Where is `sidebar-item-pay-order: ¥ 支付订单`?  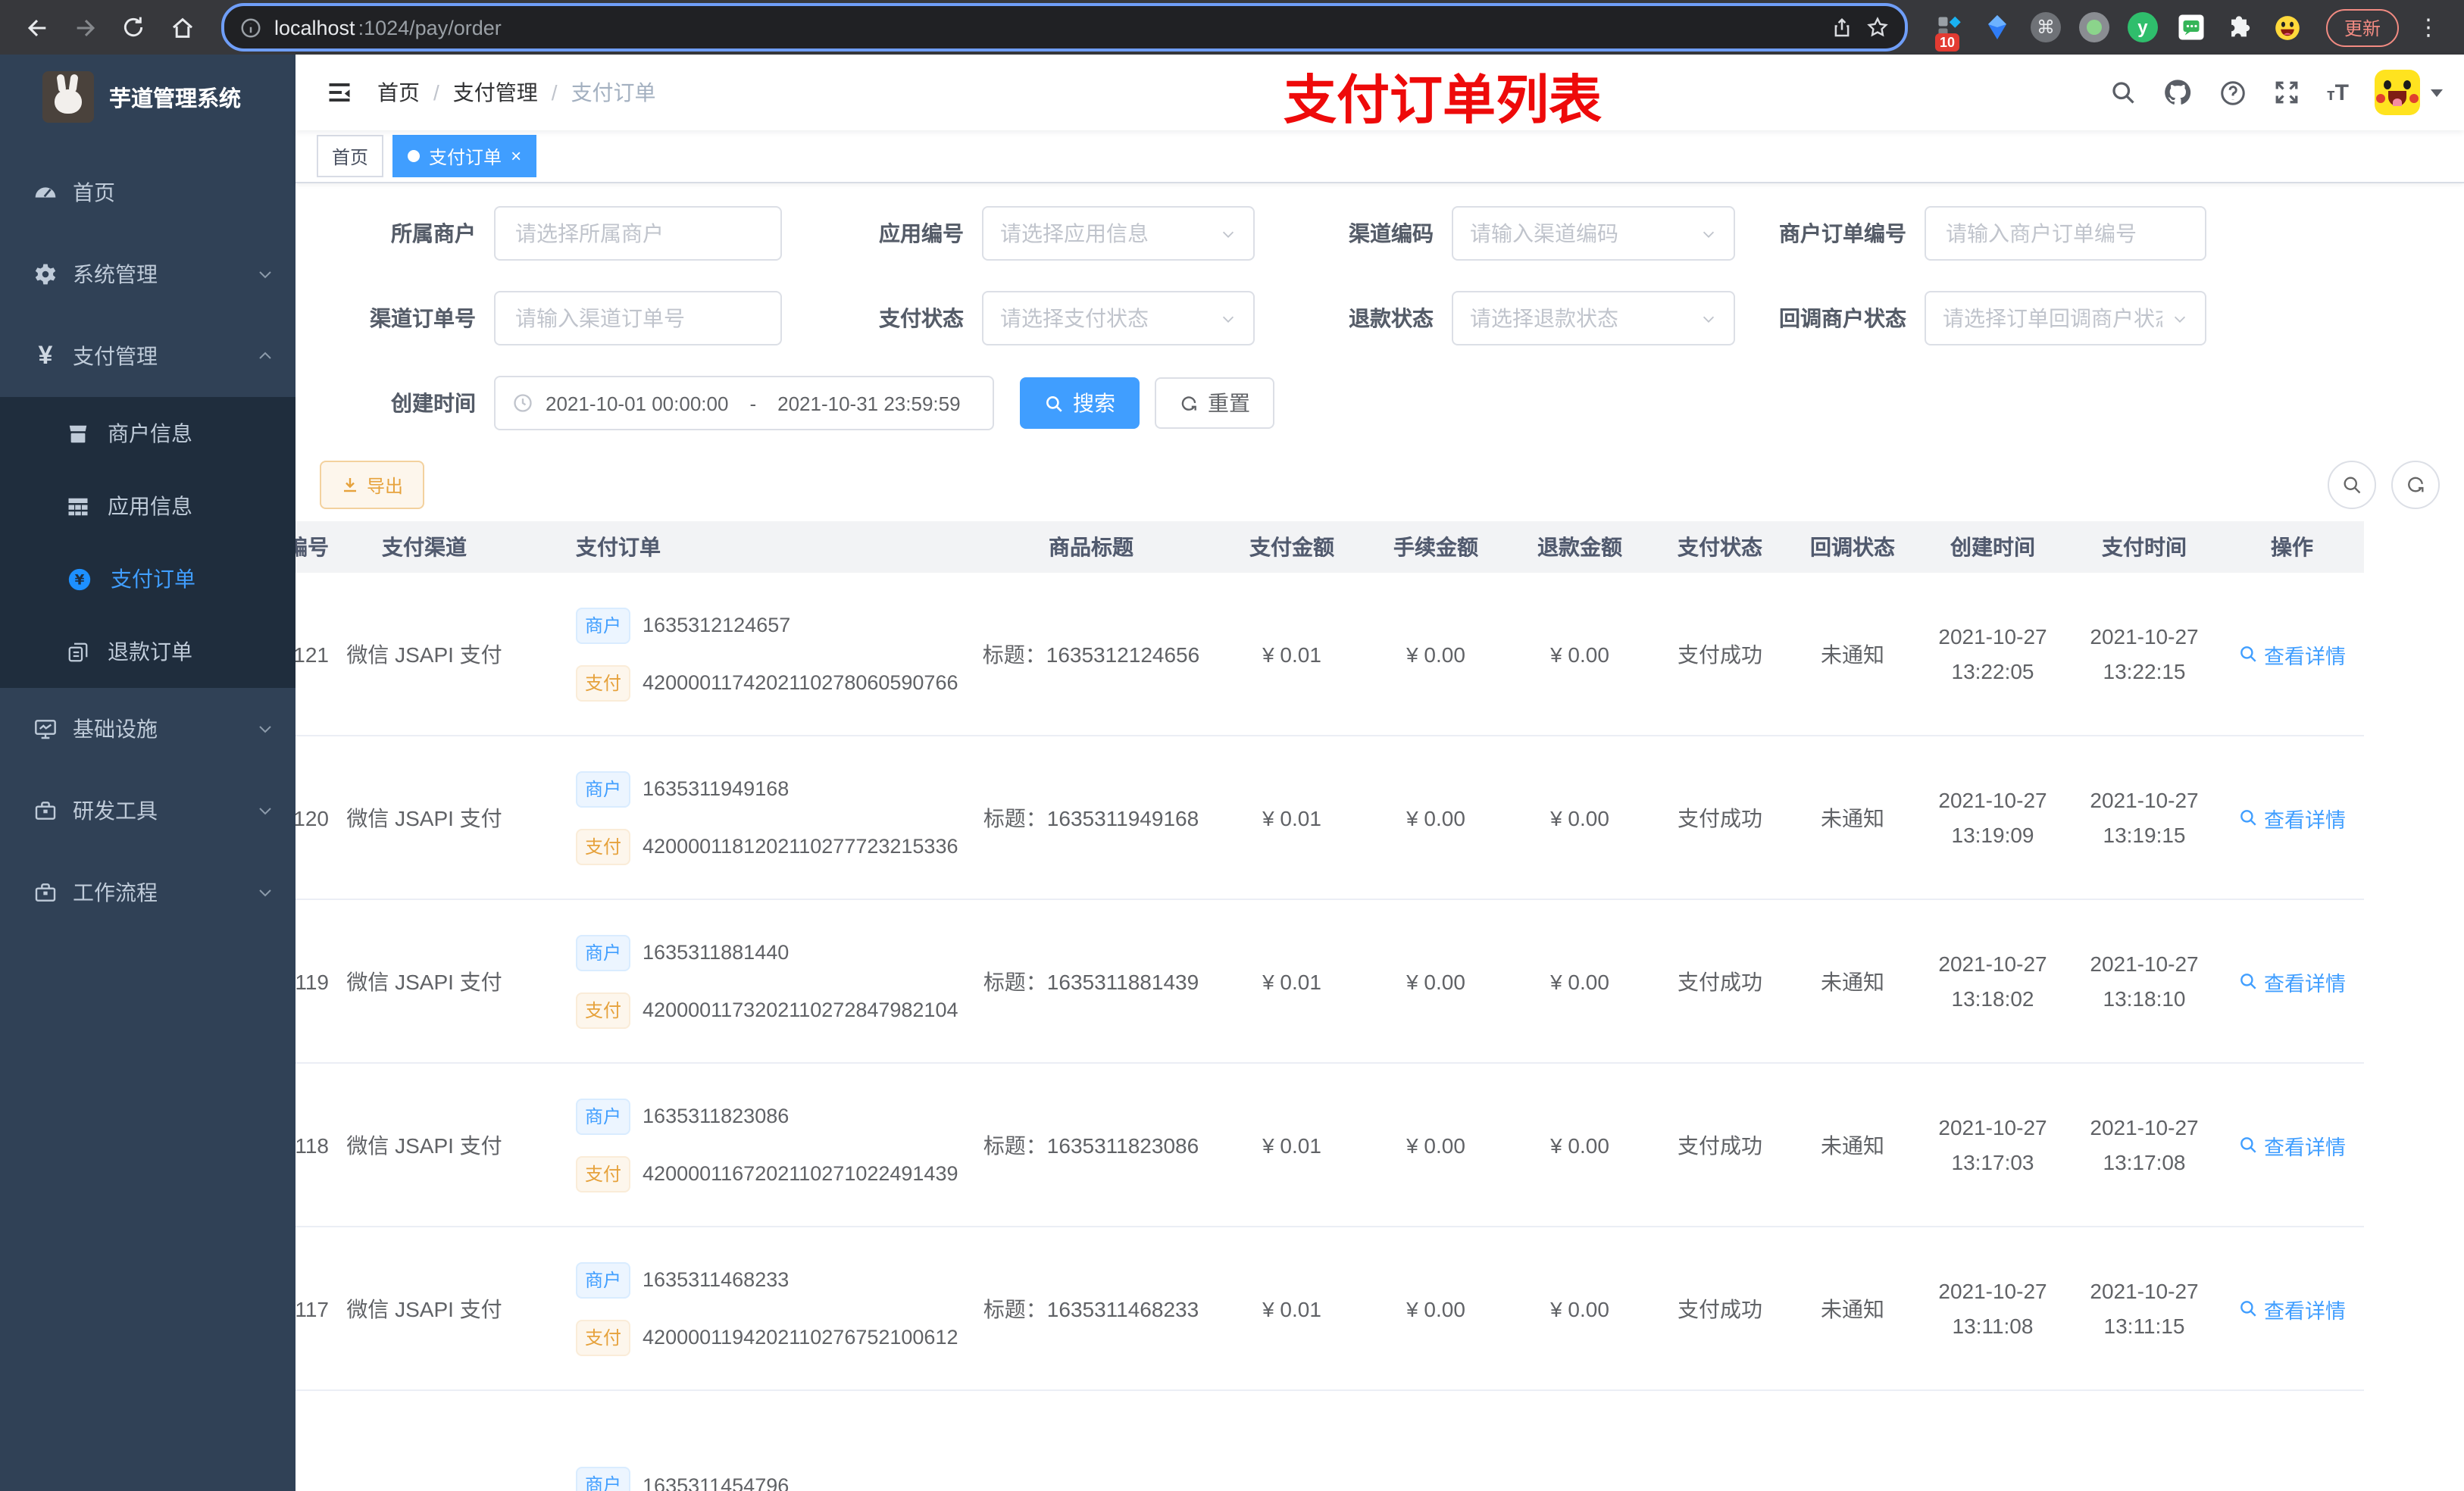 sidebar-item-pay-order: ¥ 支付订单 is located at coordinates (147, 578).